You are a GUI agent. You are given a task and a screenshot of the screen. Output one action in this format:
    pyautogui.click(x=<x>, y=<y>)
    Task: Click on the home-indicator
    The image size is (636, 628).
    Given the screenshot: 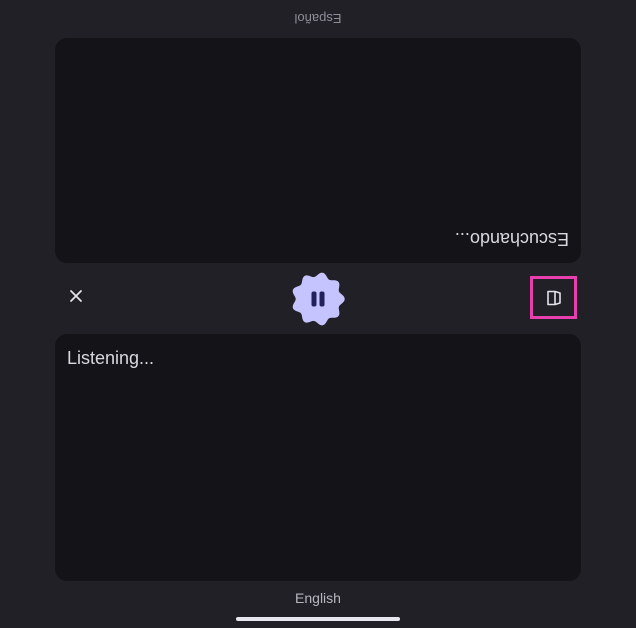 What is the action you would take?
    pyautogui.click(x=318, y=619)
    